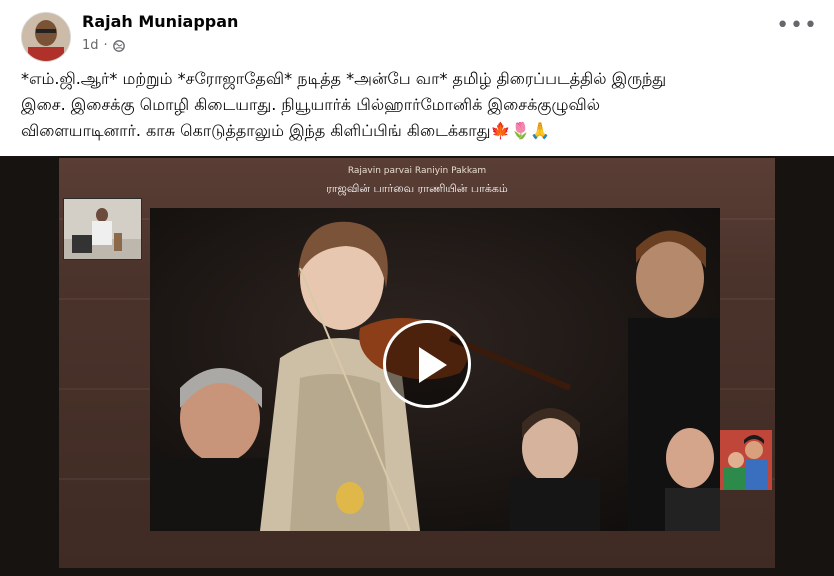 The image size is (834, 576). I want to click on video-title-english: Rajavin parvai Raniyin Pakkam, so click(417, 171).